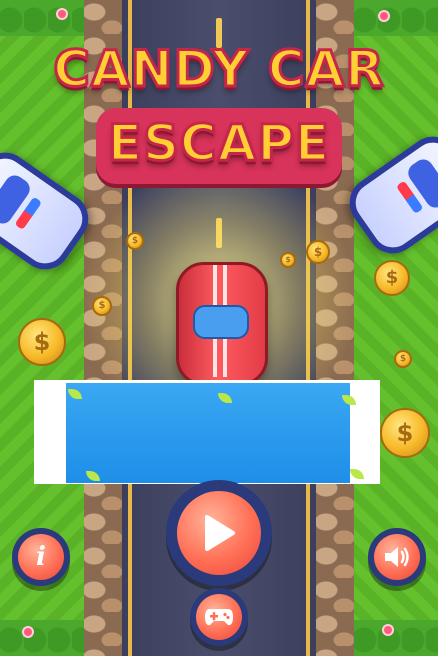 The width and height of the screenshot is (438, 656). I want to click on gamepad-icon, so click(219, 617).